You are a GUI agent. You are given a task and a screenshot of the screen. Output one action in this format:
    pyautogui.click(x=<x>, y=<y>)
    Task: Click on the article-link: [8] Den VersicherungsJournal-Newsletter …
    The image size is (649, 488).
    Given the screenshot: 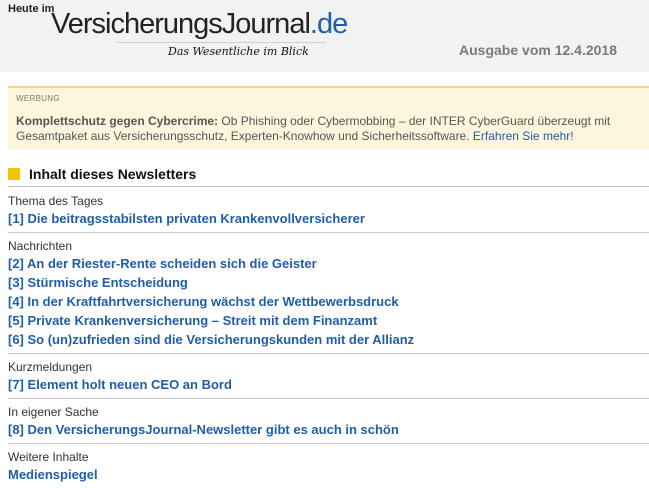 What is the action you would take?
    pyautogui.click(x=328, y=429)
    